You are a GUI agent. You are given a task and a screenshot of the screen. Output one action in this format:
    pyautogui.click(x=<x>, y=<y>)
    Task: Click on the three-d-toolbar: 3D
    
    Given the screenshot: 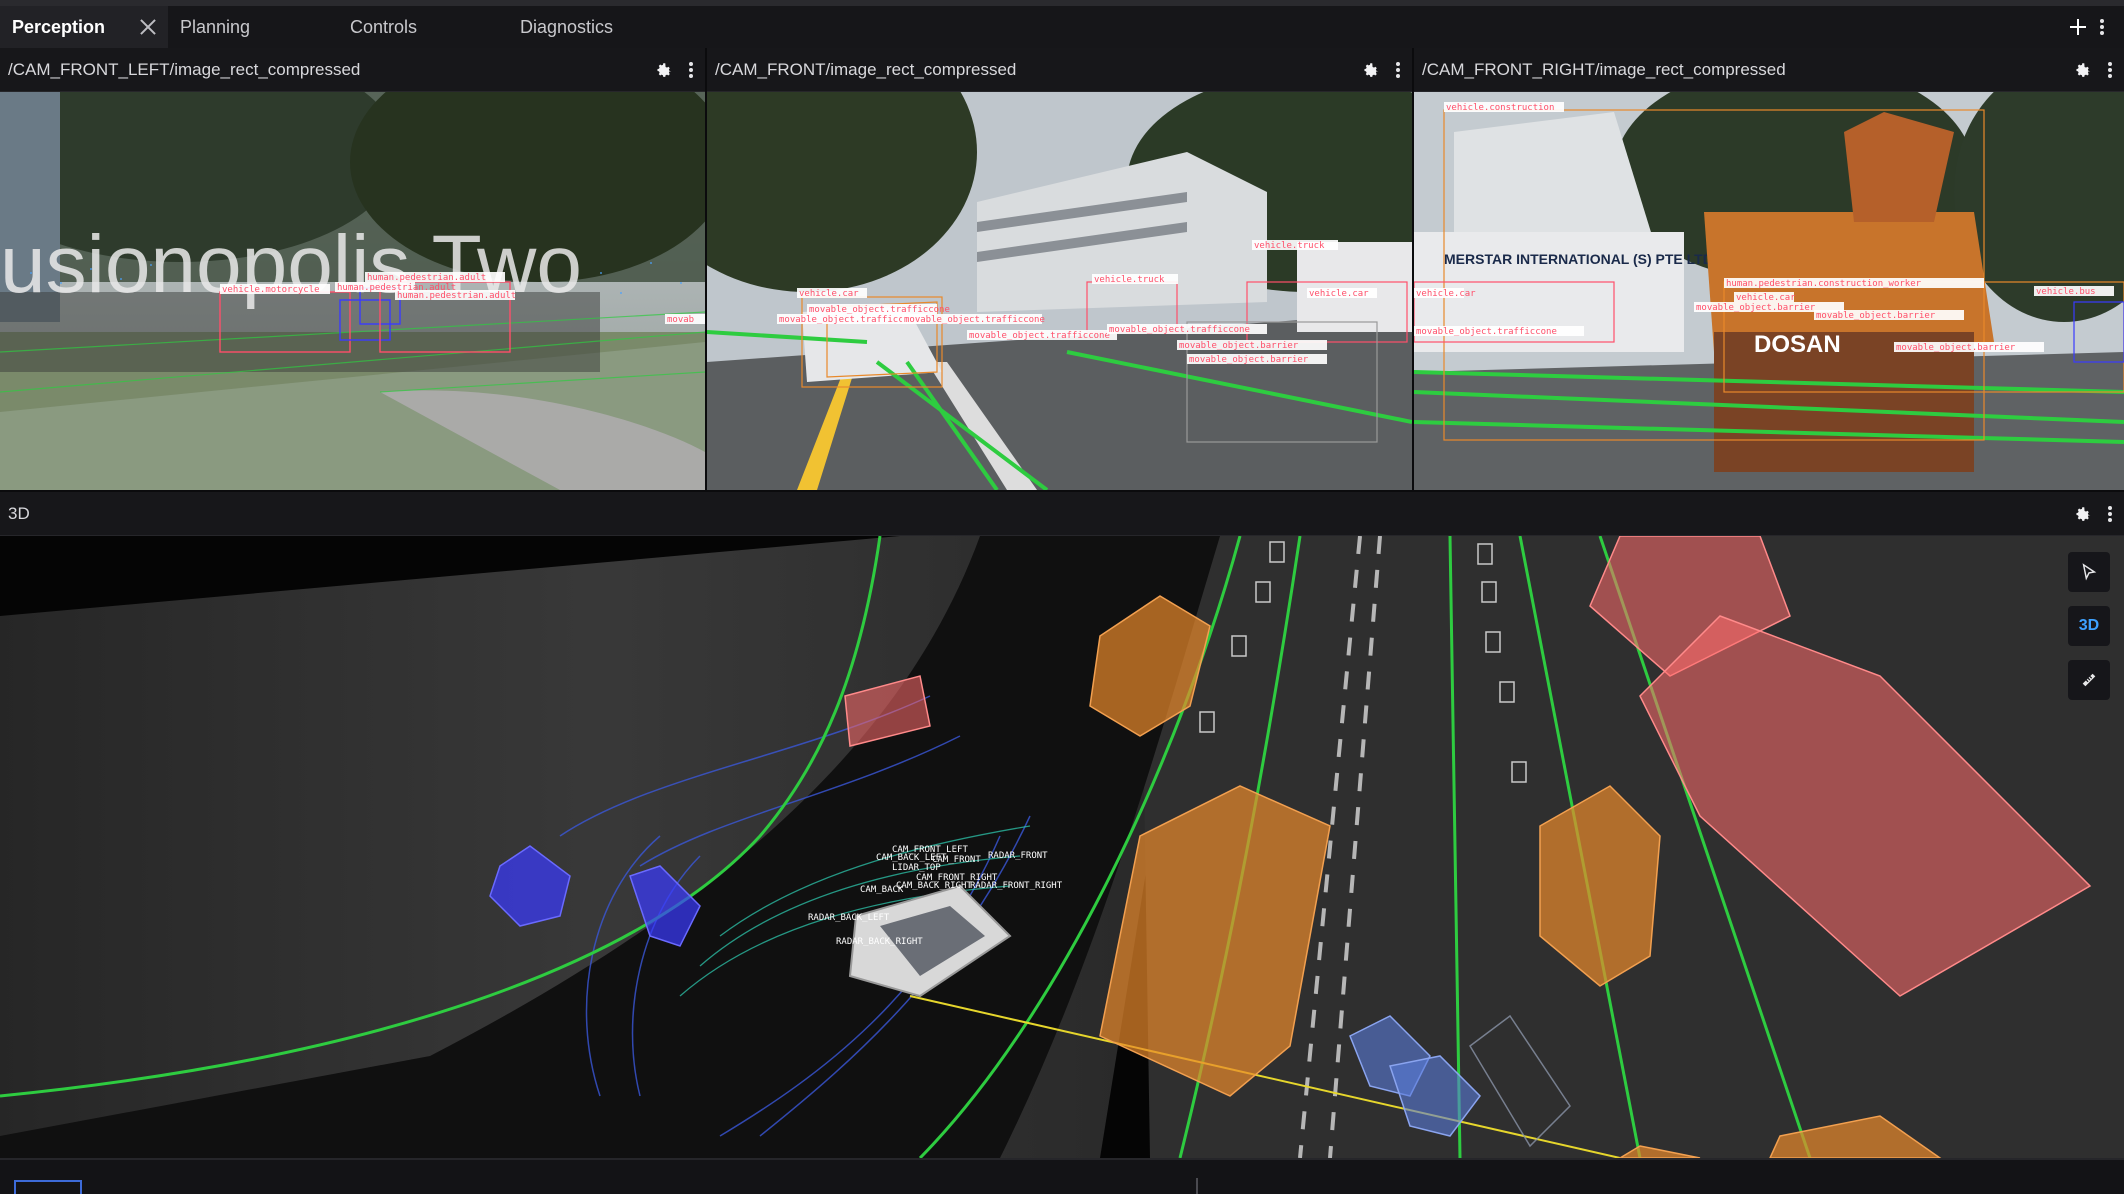 What is the action you would take?
    pyautogui.click(x=2089, y=626)
    